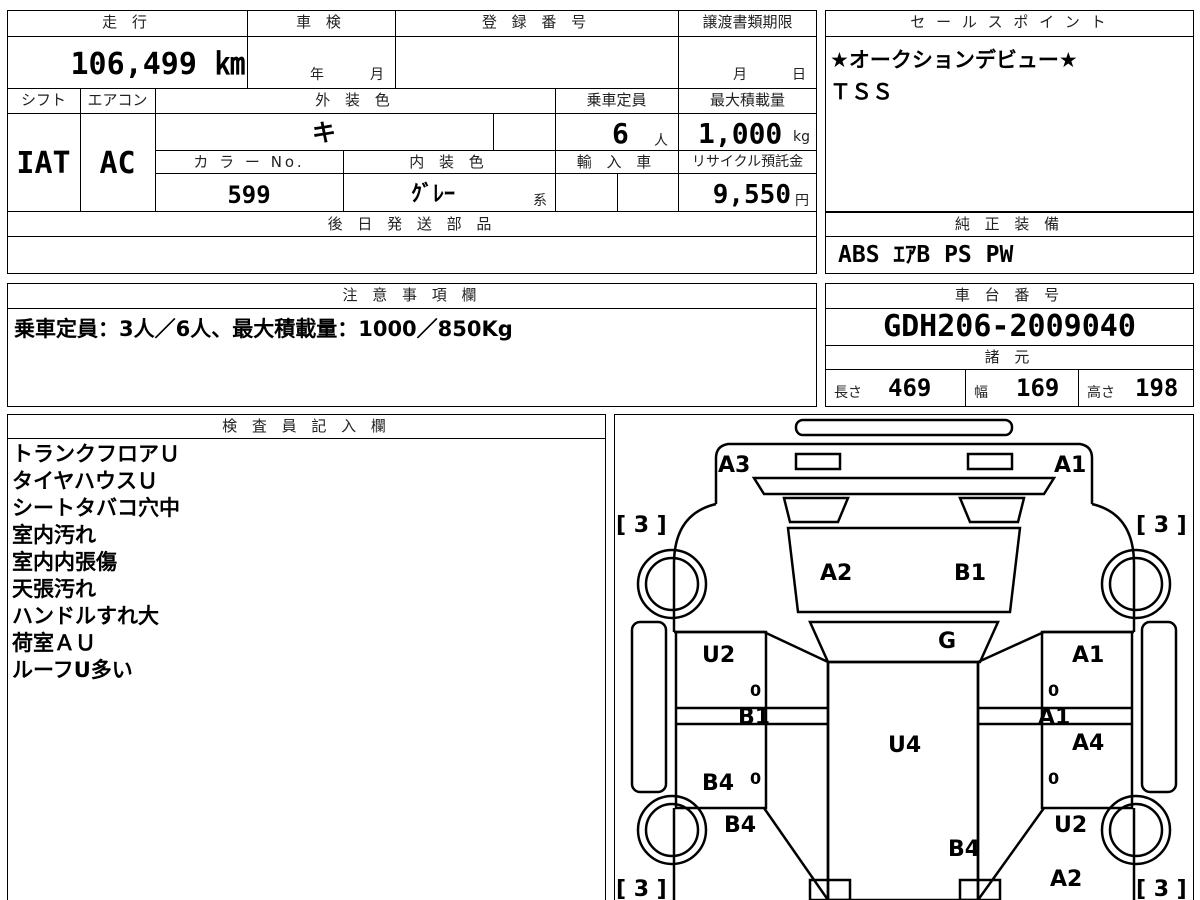  I want to click on inspector-line: ハンドルすれ大, so click(85, 616).